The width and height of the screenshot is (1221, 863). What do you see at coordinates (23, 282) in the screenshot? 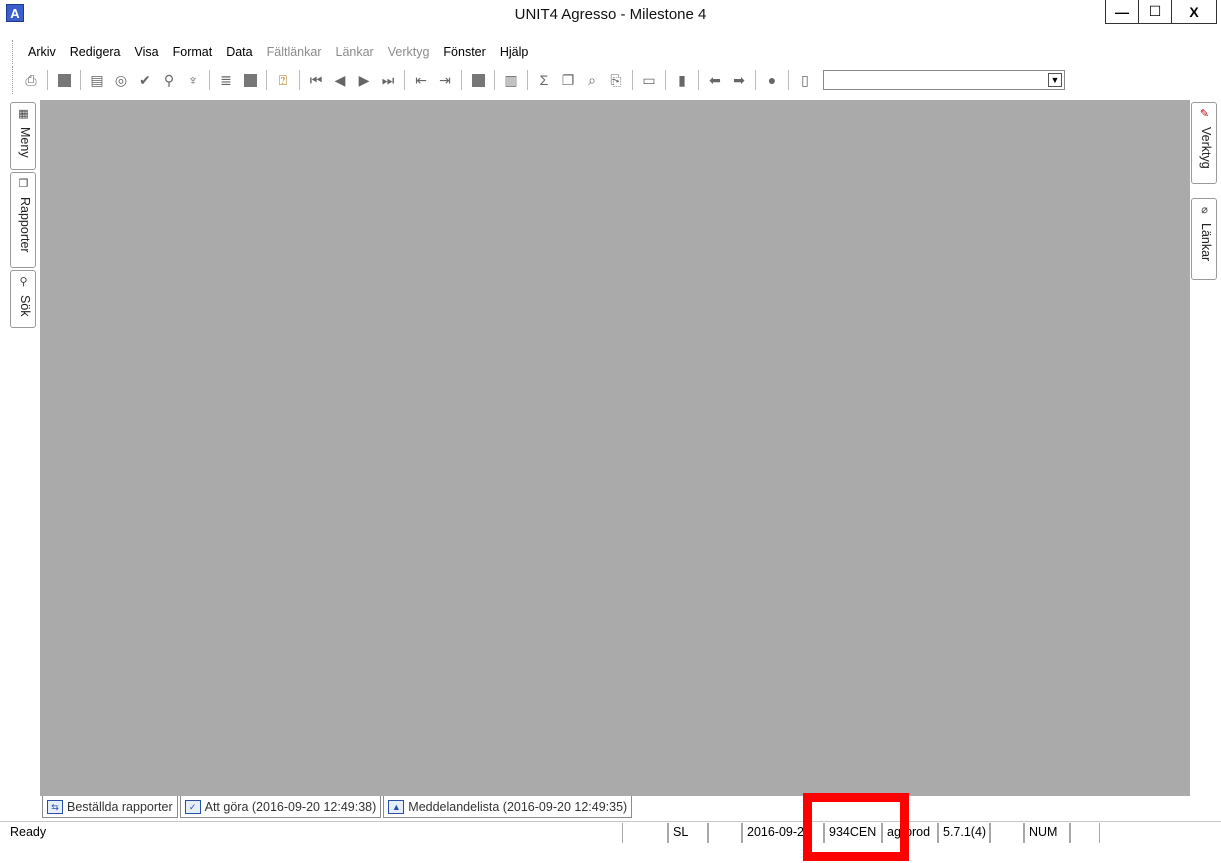
I see `search-icon: ⚲` at bounding box center [23, 282].